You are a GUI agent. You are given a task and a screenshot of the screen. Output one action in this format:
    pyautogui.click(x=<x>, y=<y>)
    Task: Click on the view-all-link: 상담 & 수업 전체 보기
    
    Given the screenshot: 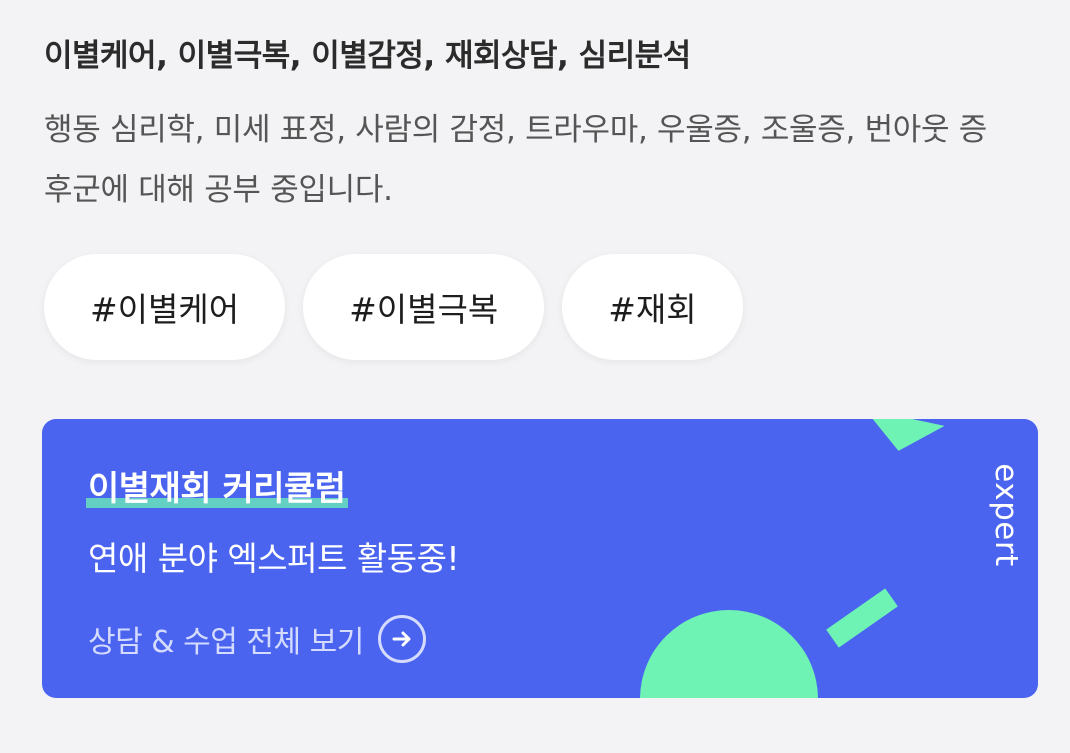 What is the action you would take?
    pyautogui.click(x=257, y=639)
    